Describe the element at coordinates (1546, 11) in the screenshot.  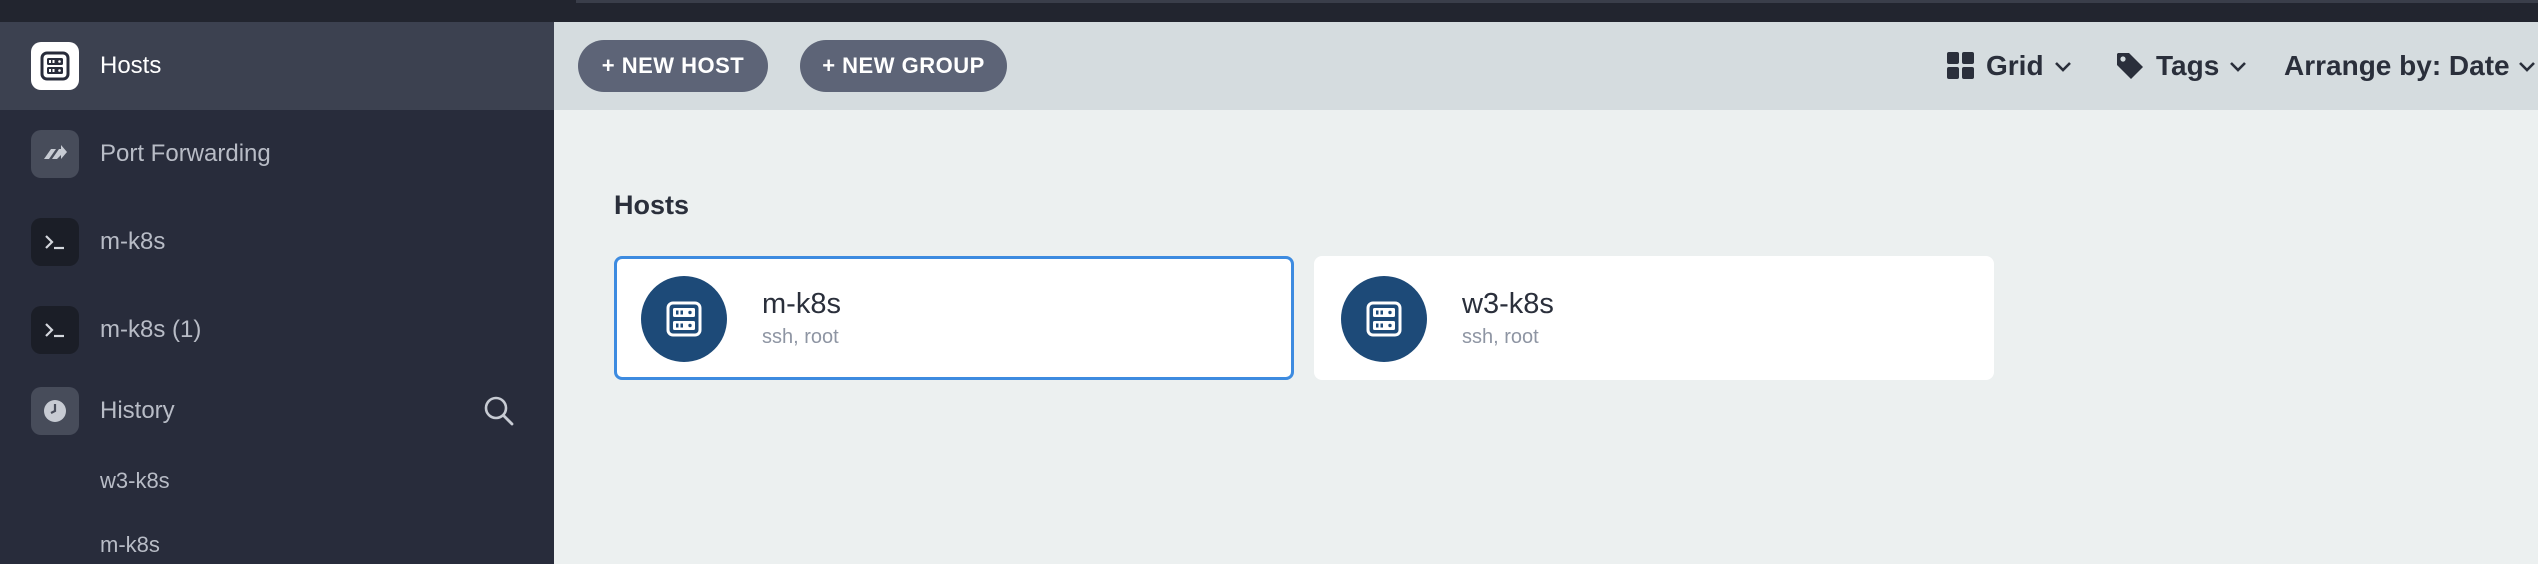
I see `window-top-strip` at that location.